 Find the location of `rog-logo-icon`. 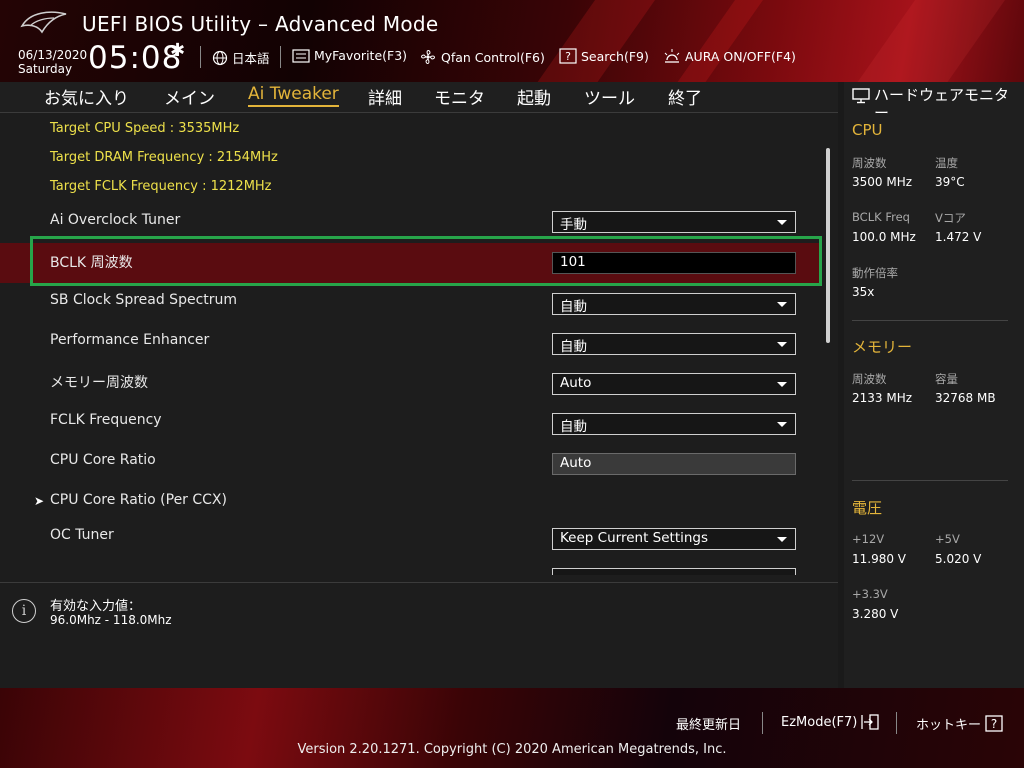

rog-logo-icon is located at coordinates (43, 22).